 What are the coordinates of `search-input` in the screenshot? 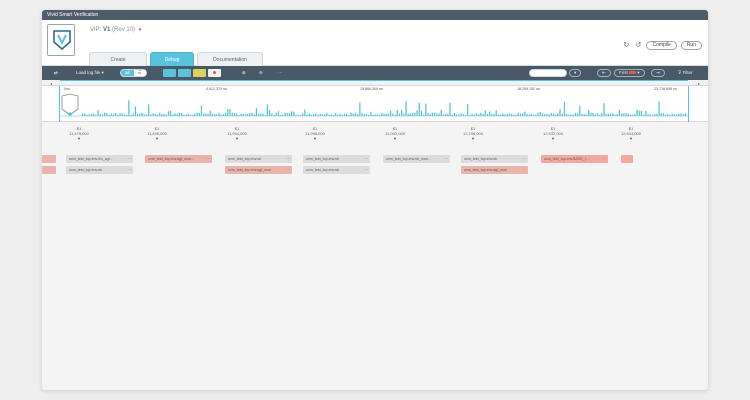 It's located at (548, 73).